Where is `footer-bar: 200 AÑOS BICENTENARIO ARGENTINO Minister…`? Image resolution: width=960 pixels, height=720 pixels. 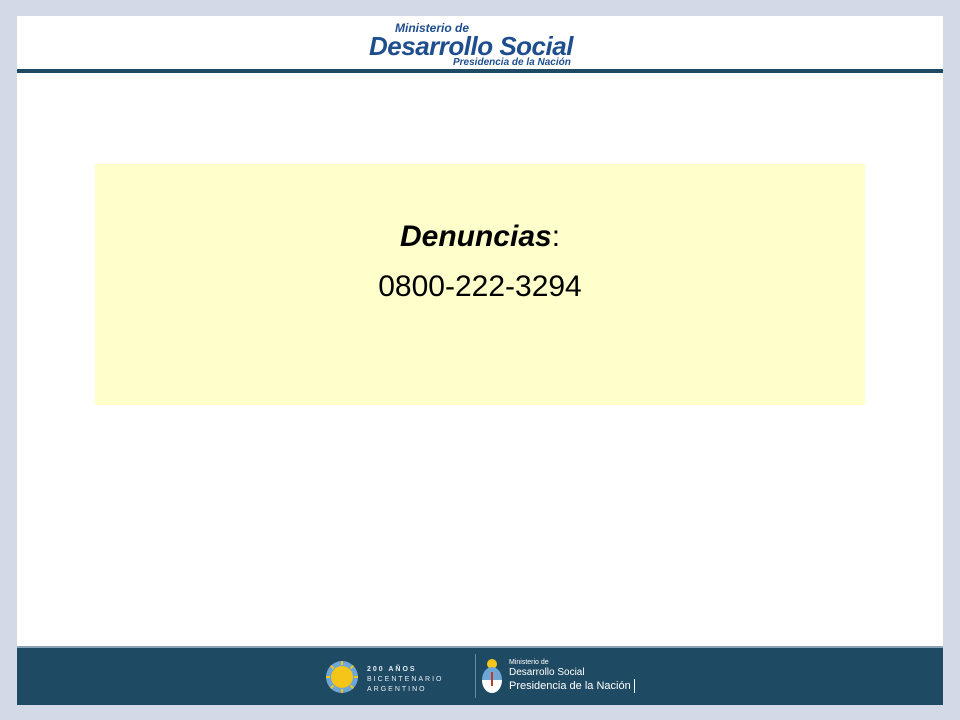 footer-bar: 200 AÑOS BICENTENARIO ARGENTINO Minister… is located at coordinates (480, 675).